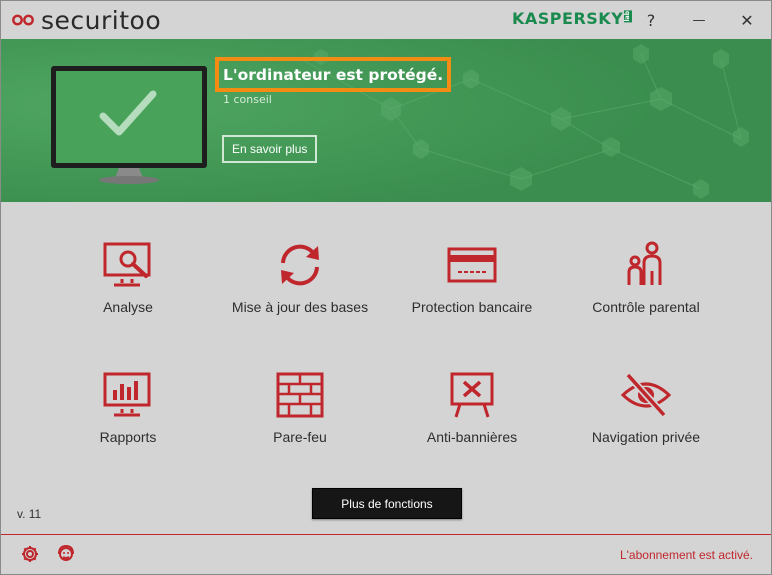 The width and height of the screenshot is (772, 575). What do you see at coordinates (300, 307) in the screenshot?
I see `tile-label: Mise à jour des bases` at bounding box center [300, 307].